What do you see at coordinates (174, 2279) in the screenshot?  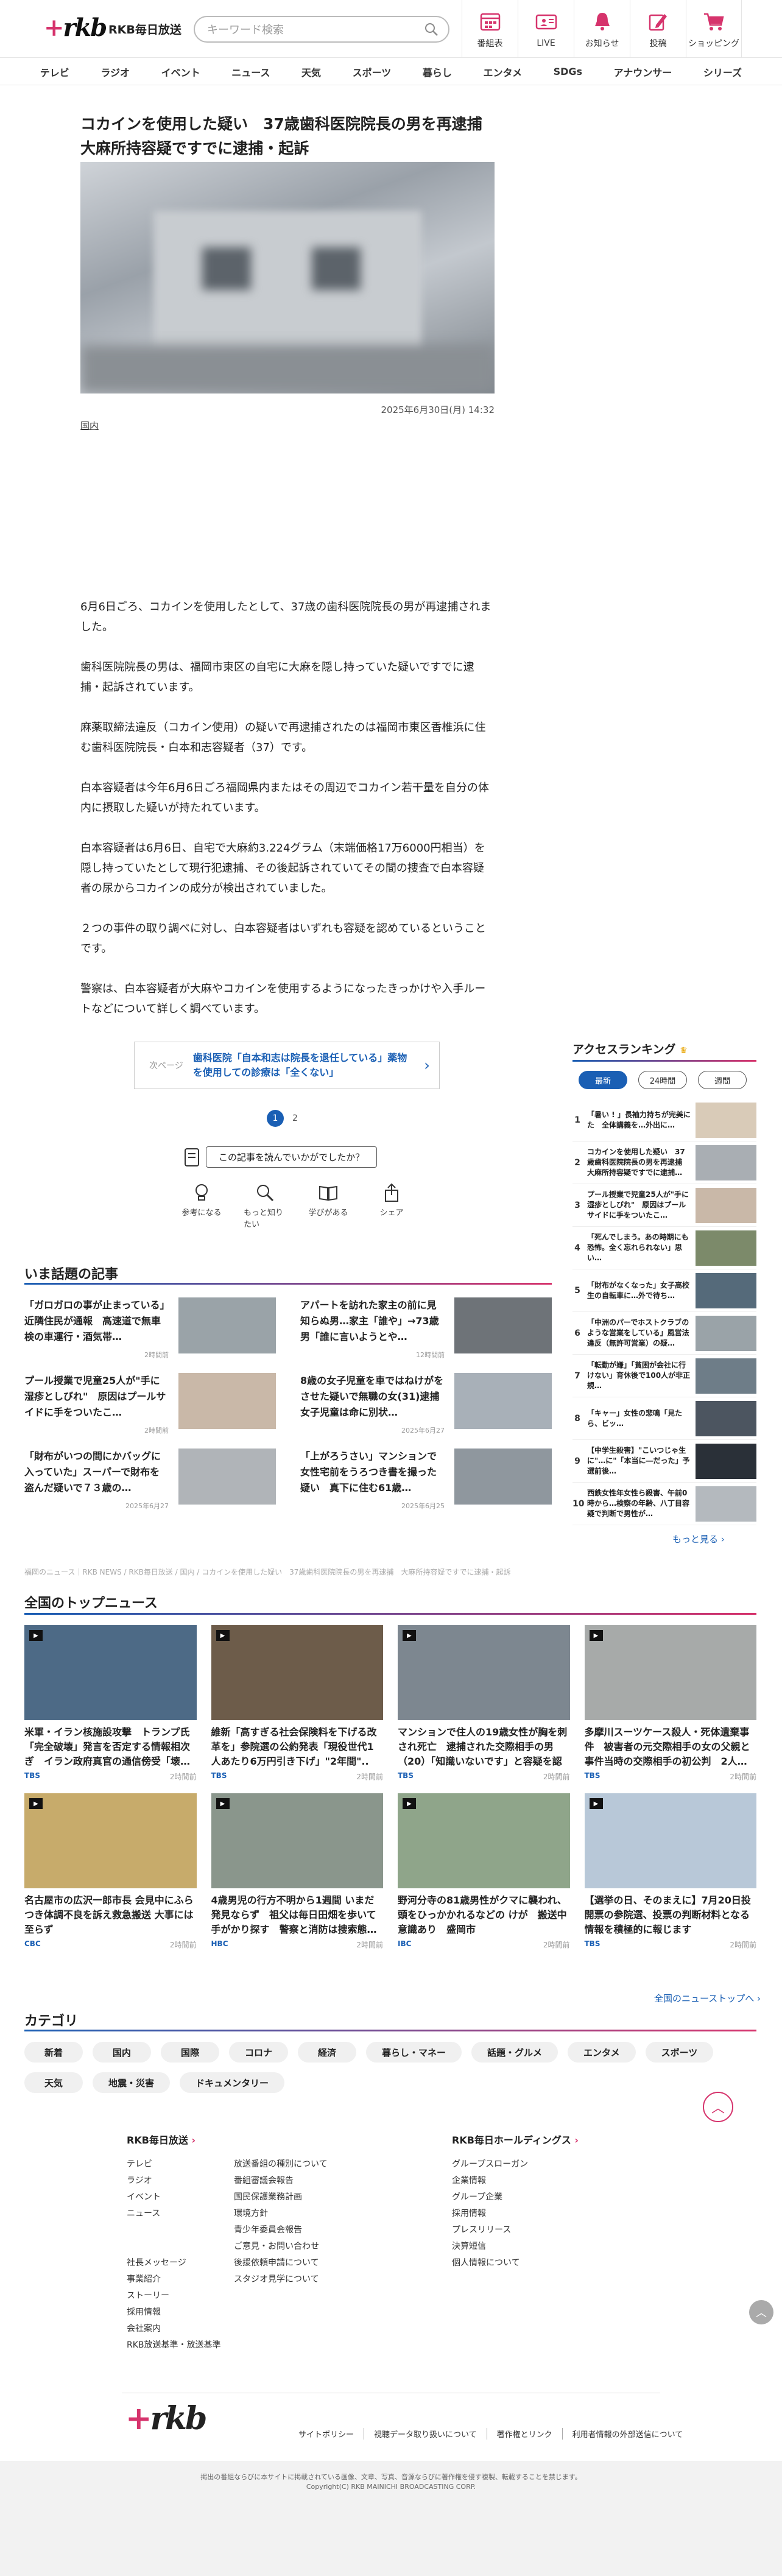 I see `footer-link: 事業紹介` at bounding box center [174, 2279].